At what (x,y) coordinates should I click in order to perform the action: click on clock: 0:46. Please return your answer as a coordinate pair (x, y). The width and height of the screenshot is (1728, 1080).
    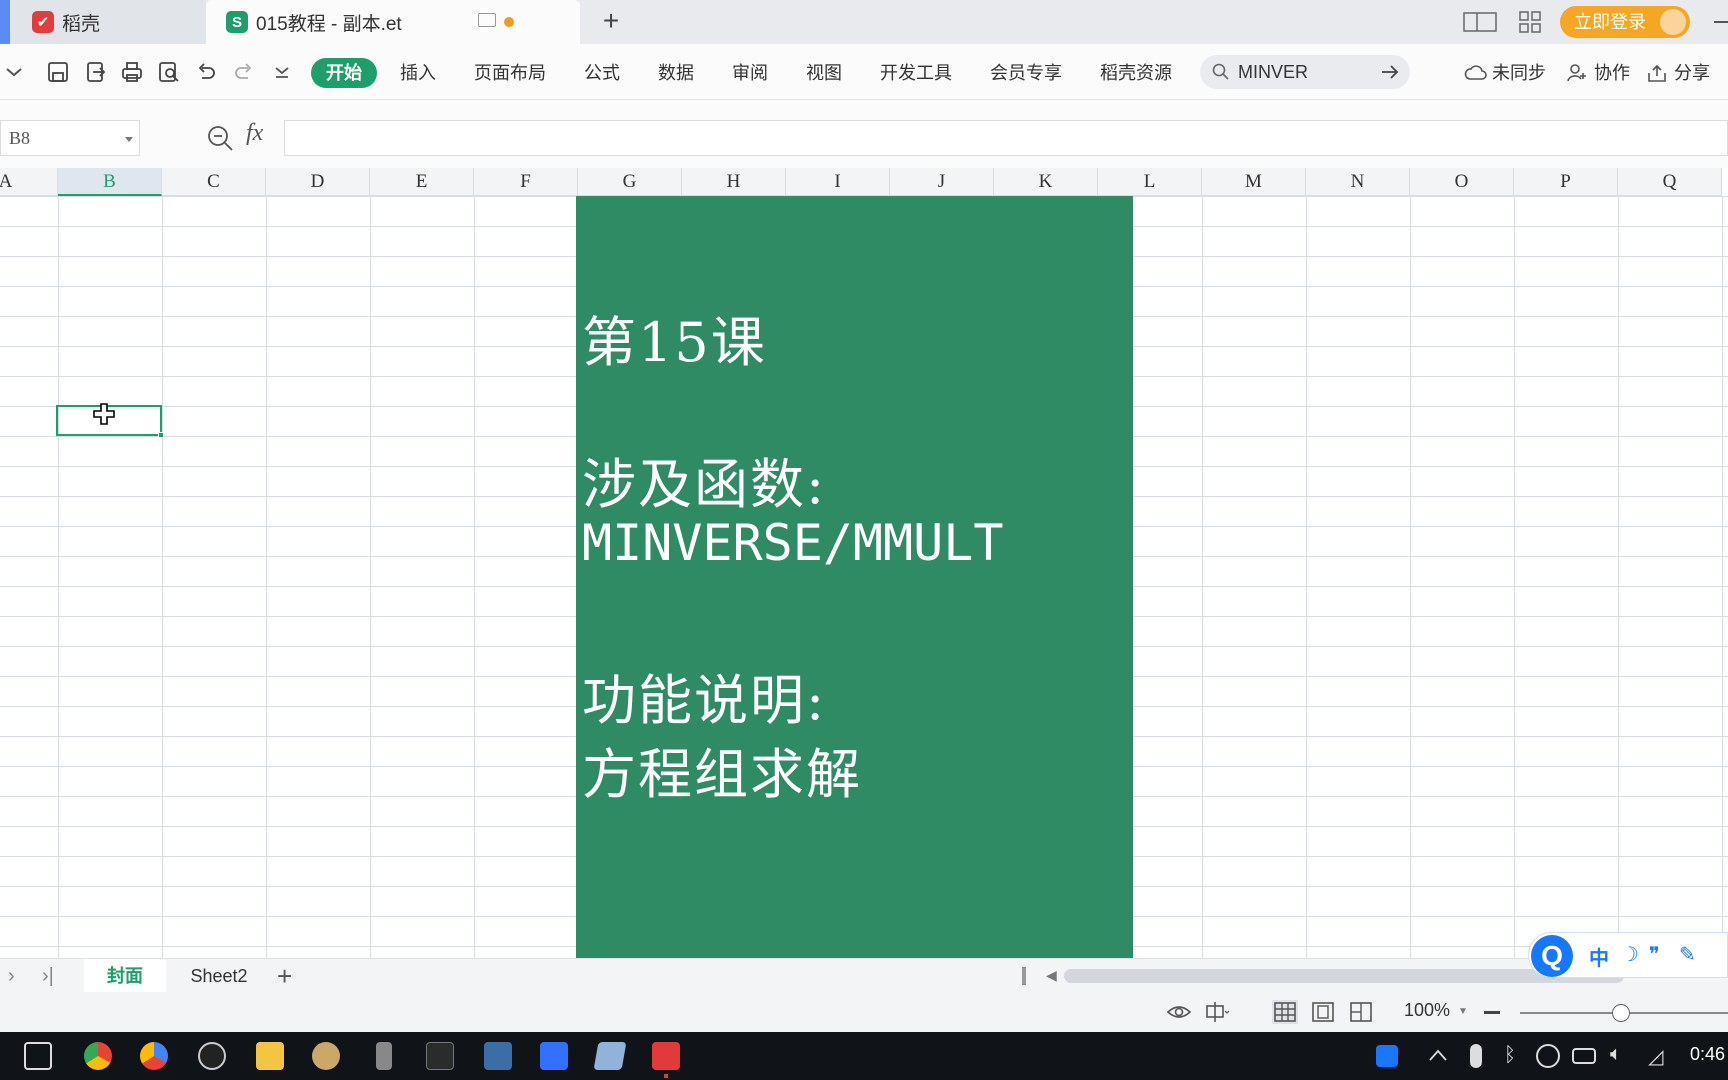
    Looking at the image, I should click on (1707, 1054).